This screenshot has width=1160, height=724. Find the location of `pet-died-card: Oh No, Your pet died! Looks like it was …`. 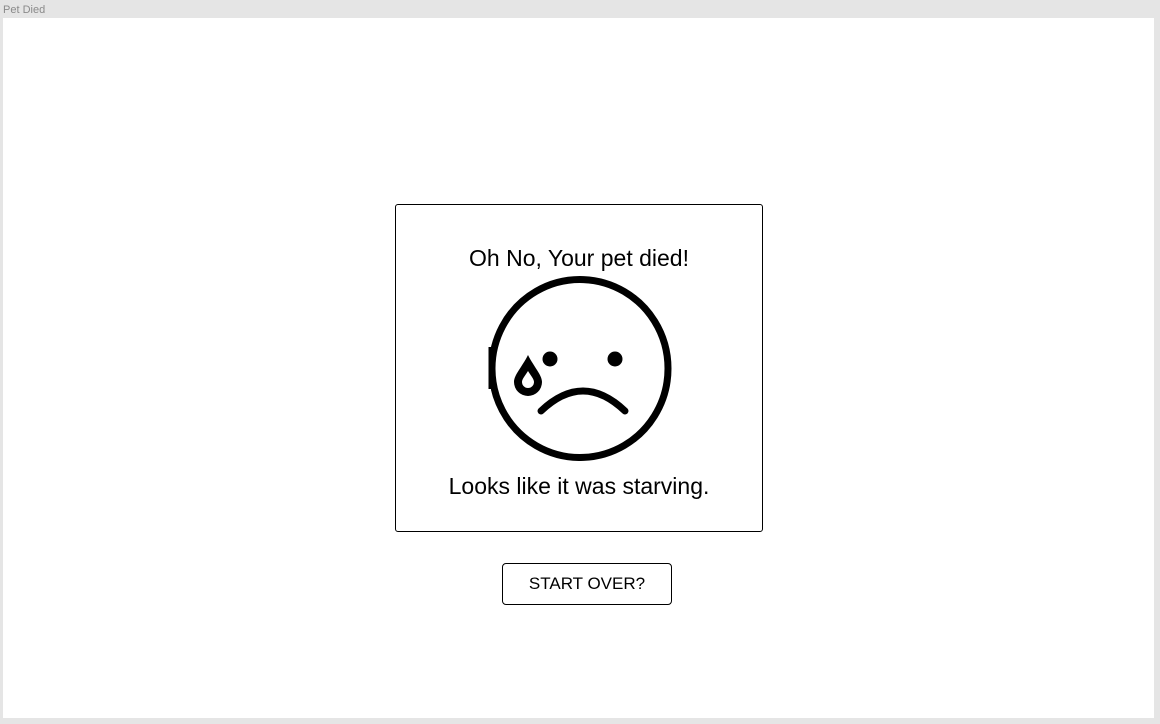

pet-died-card: Oh No, Your pet died! Looks like it was … is located at coordinates (579, 368).